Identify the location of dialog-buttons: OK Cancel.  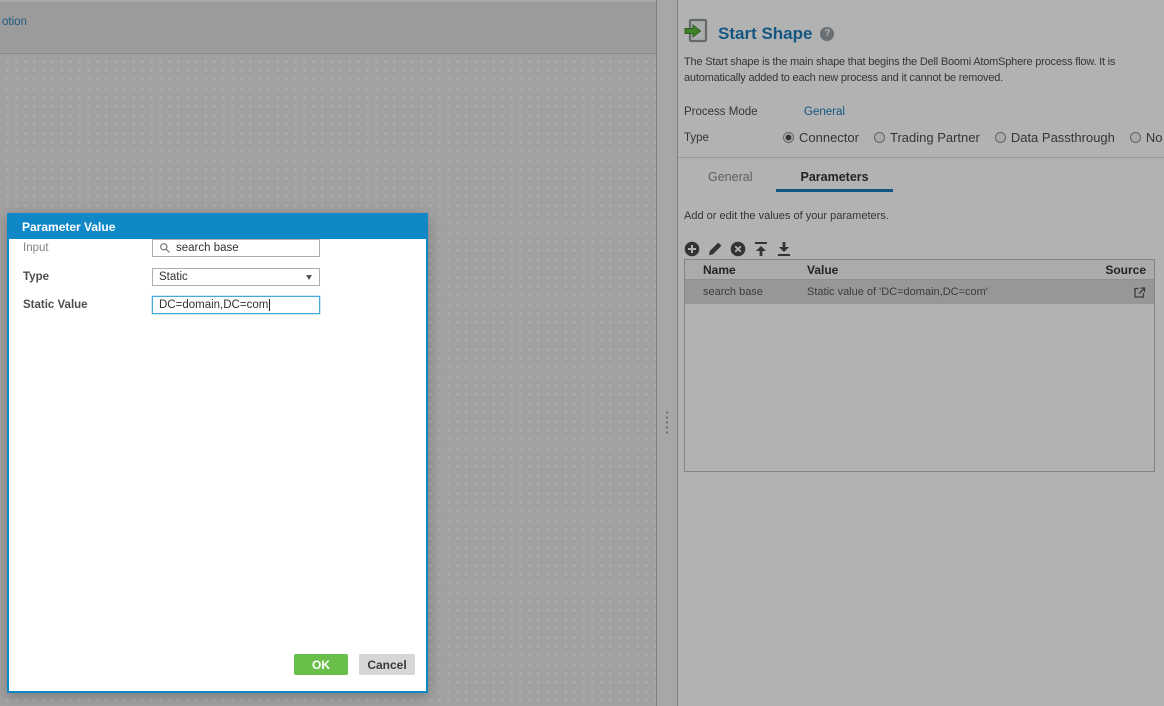
(354, 664).